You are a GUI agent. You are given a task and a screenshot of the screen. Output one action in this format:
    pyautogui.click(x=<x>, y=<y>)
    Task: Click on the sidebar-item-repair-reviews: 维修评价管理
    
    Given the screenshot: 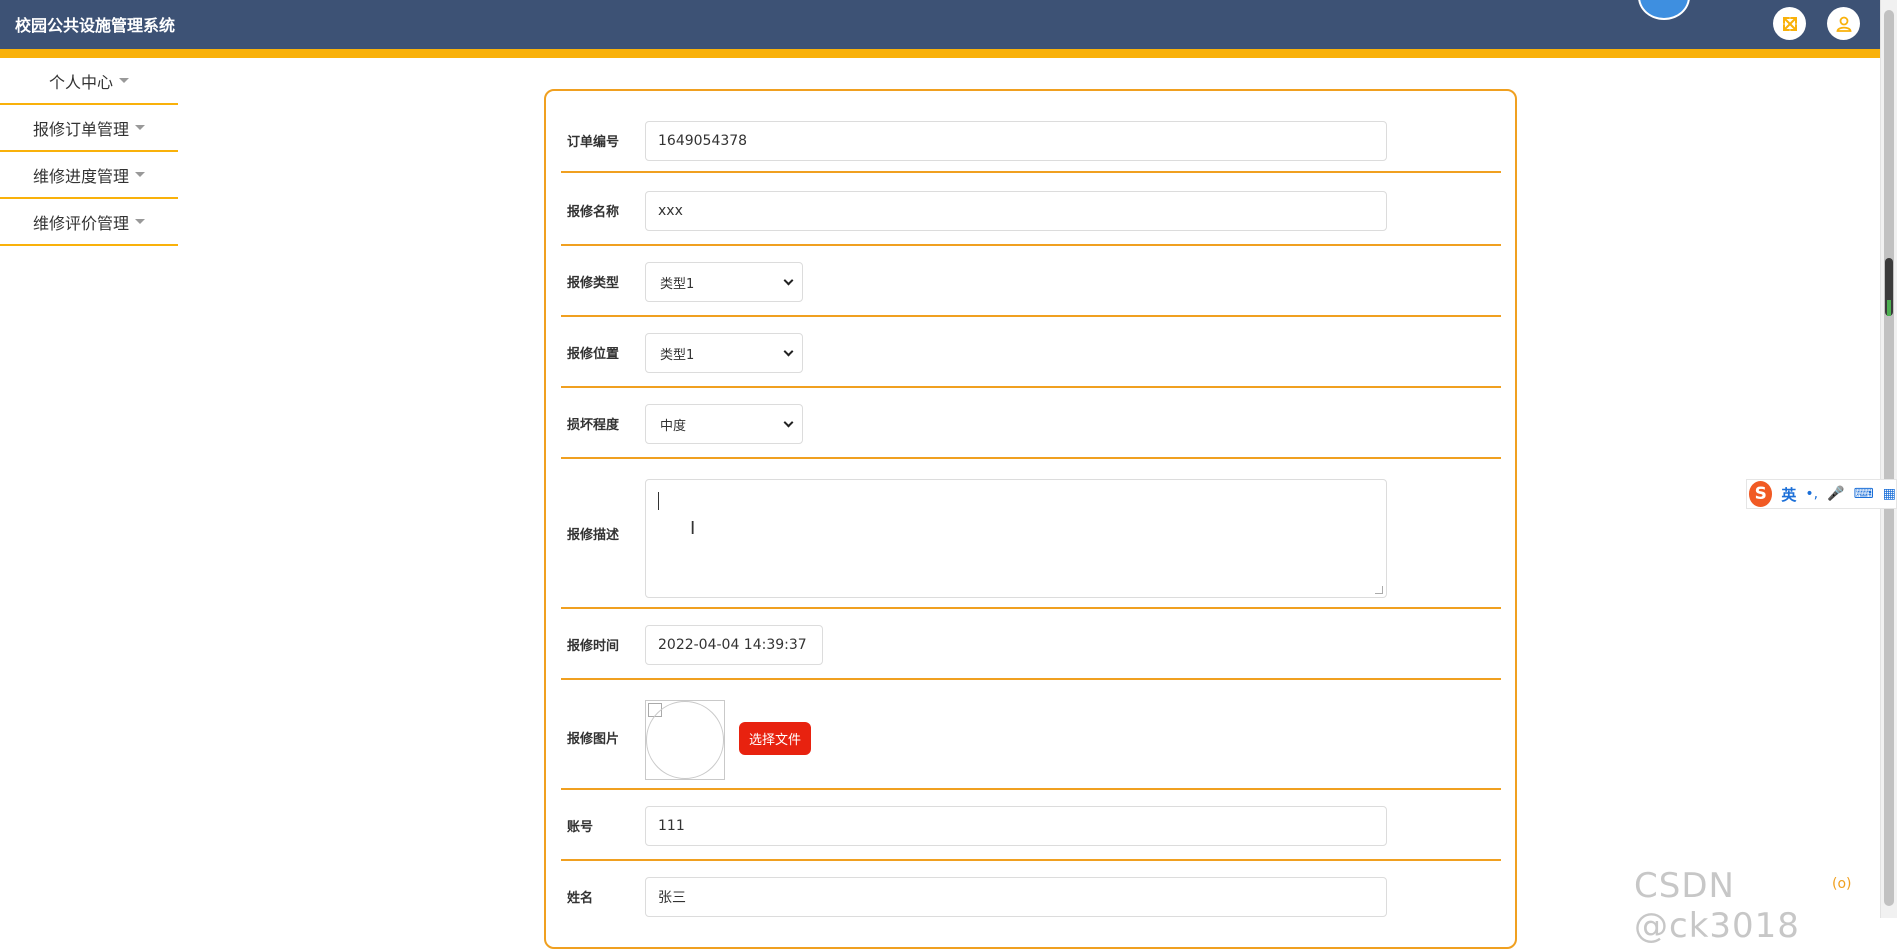 What is the action you would take?
    pyautogui.click(x=89, y=222)
    